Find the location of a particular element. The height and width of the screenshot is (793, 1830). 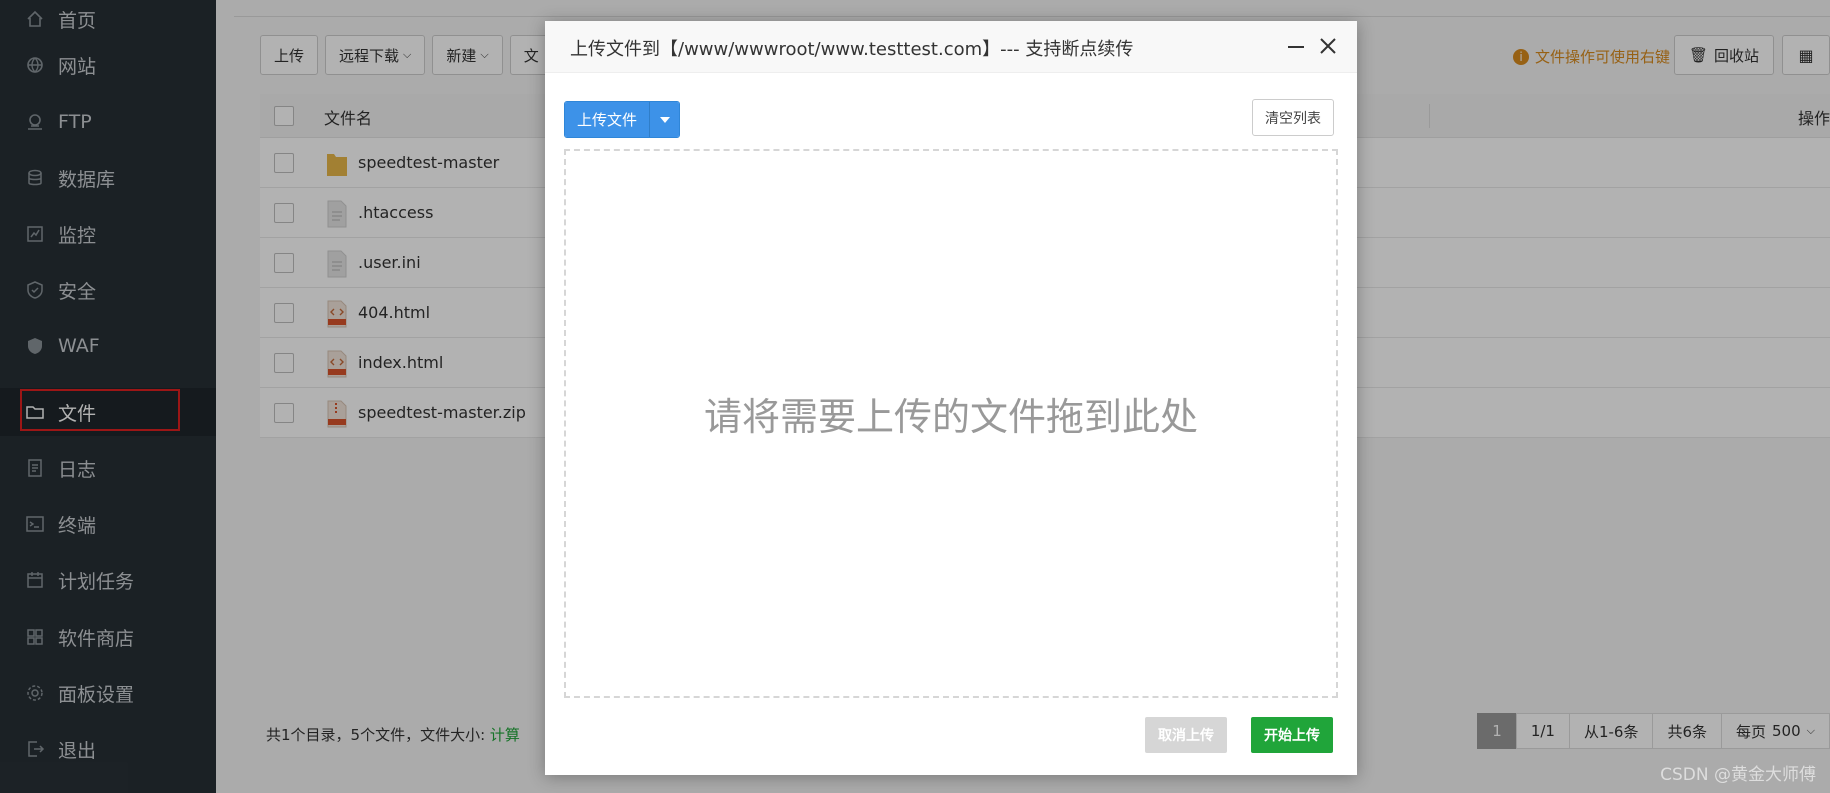

close-icon is located at coordinates (1328, 46).